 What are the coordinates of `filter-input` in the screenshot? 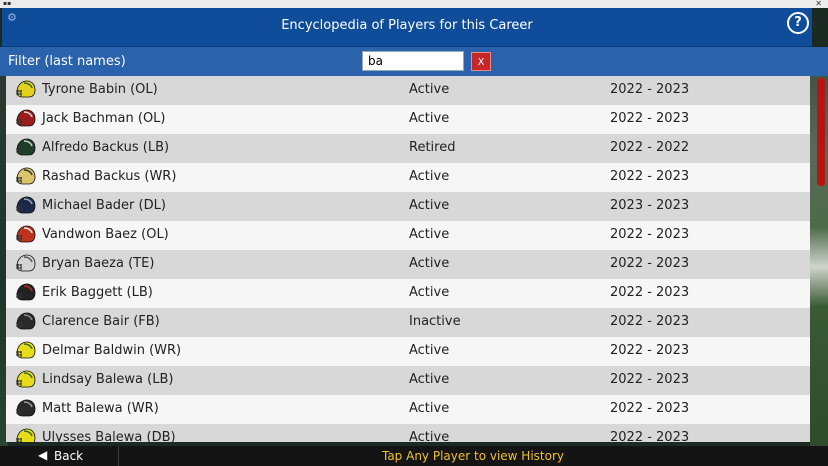 It's located at (413, 61).